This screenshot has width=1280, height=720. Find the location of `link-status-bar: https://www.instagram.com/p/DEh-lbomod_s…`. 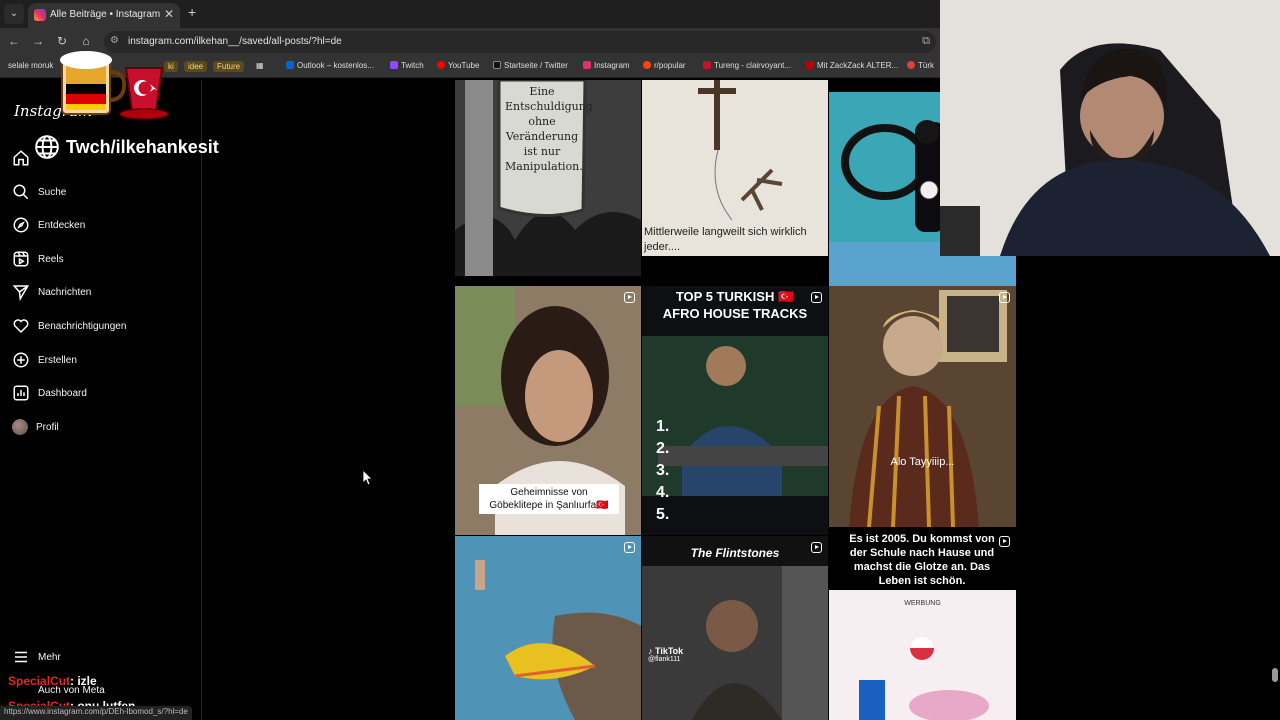

link-status-bar: https://www.instagram.com/p/DEh-lbomod_s… is located at coordinates (96, 713).